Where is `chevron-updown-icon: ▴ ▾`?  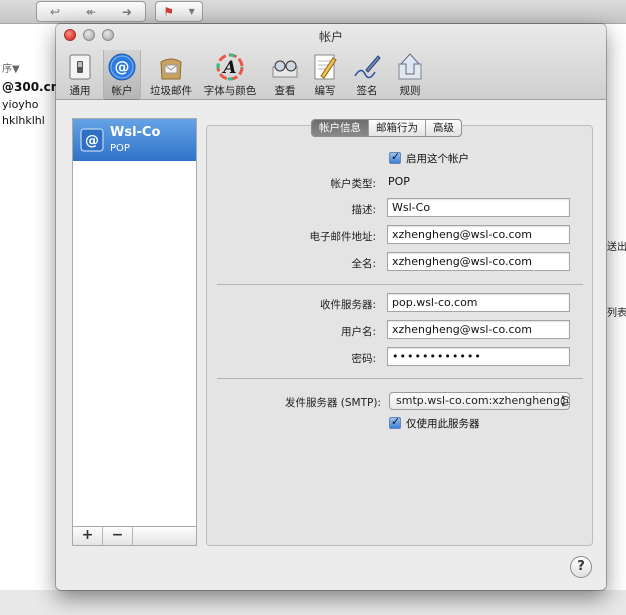
chevron-updown-icon: ▴ ▾ is located at coordinates (562, 400).